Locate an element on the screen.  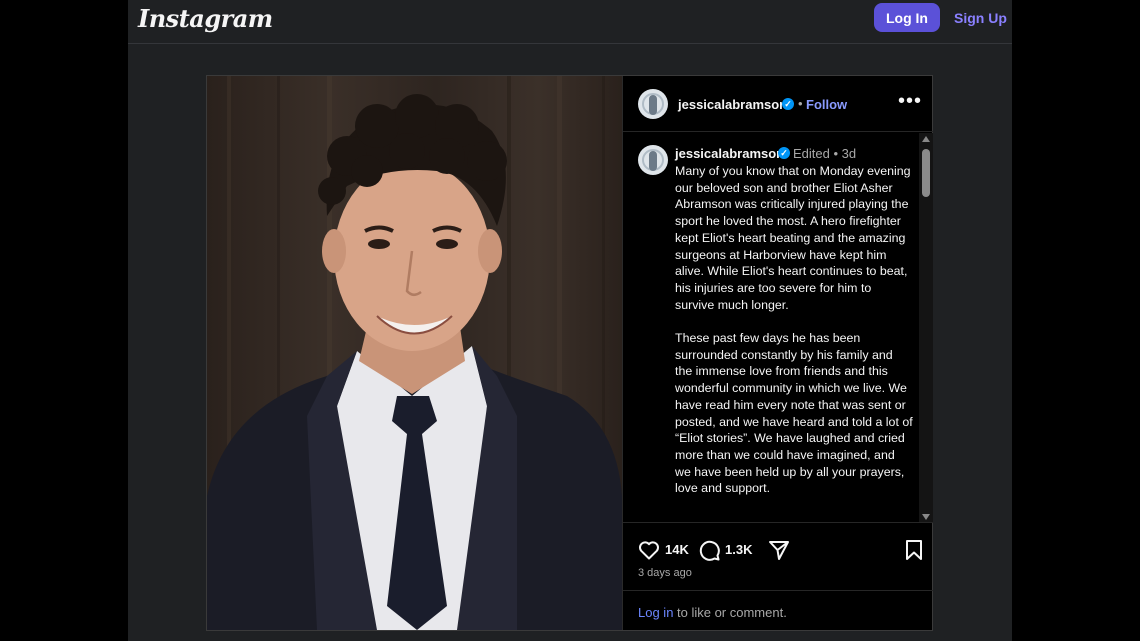
login-prompt-text: to like or comment. is located at coordinates (732, 612).